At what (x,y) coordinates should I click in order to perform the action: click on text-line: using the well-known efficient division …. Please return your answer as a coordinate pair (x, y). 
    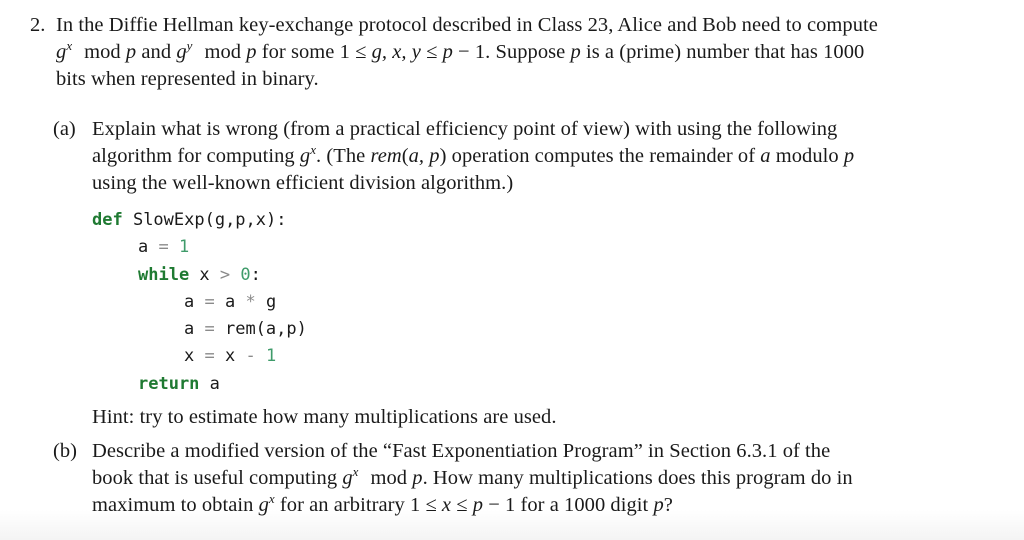
    Looking at the image, I should click on (473, 183).